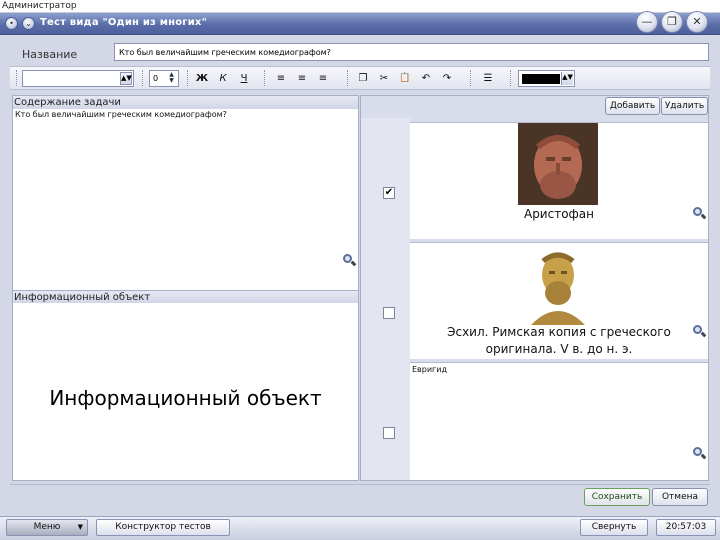 The width and height of the screenshot is (720, 540). Describe the element at coordinates (426, 78) in the screenshot. I see `undo-button: ↶` at that location.